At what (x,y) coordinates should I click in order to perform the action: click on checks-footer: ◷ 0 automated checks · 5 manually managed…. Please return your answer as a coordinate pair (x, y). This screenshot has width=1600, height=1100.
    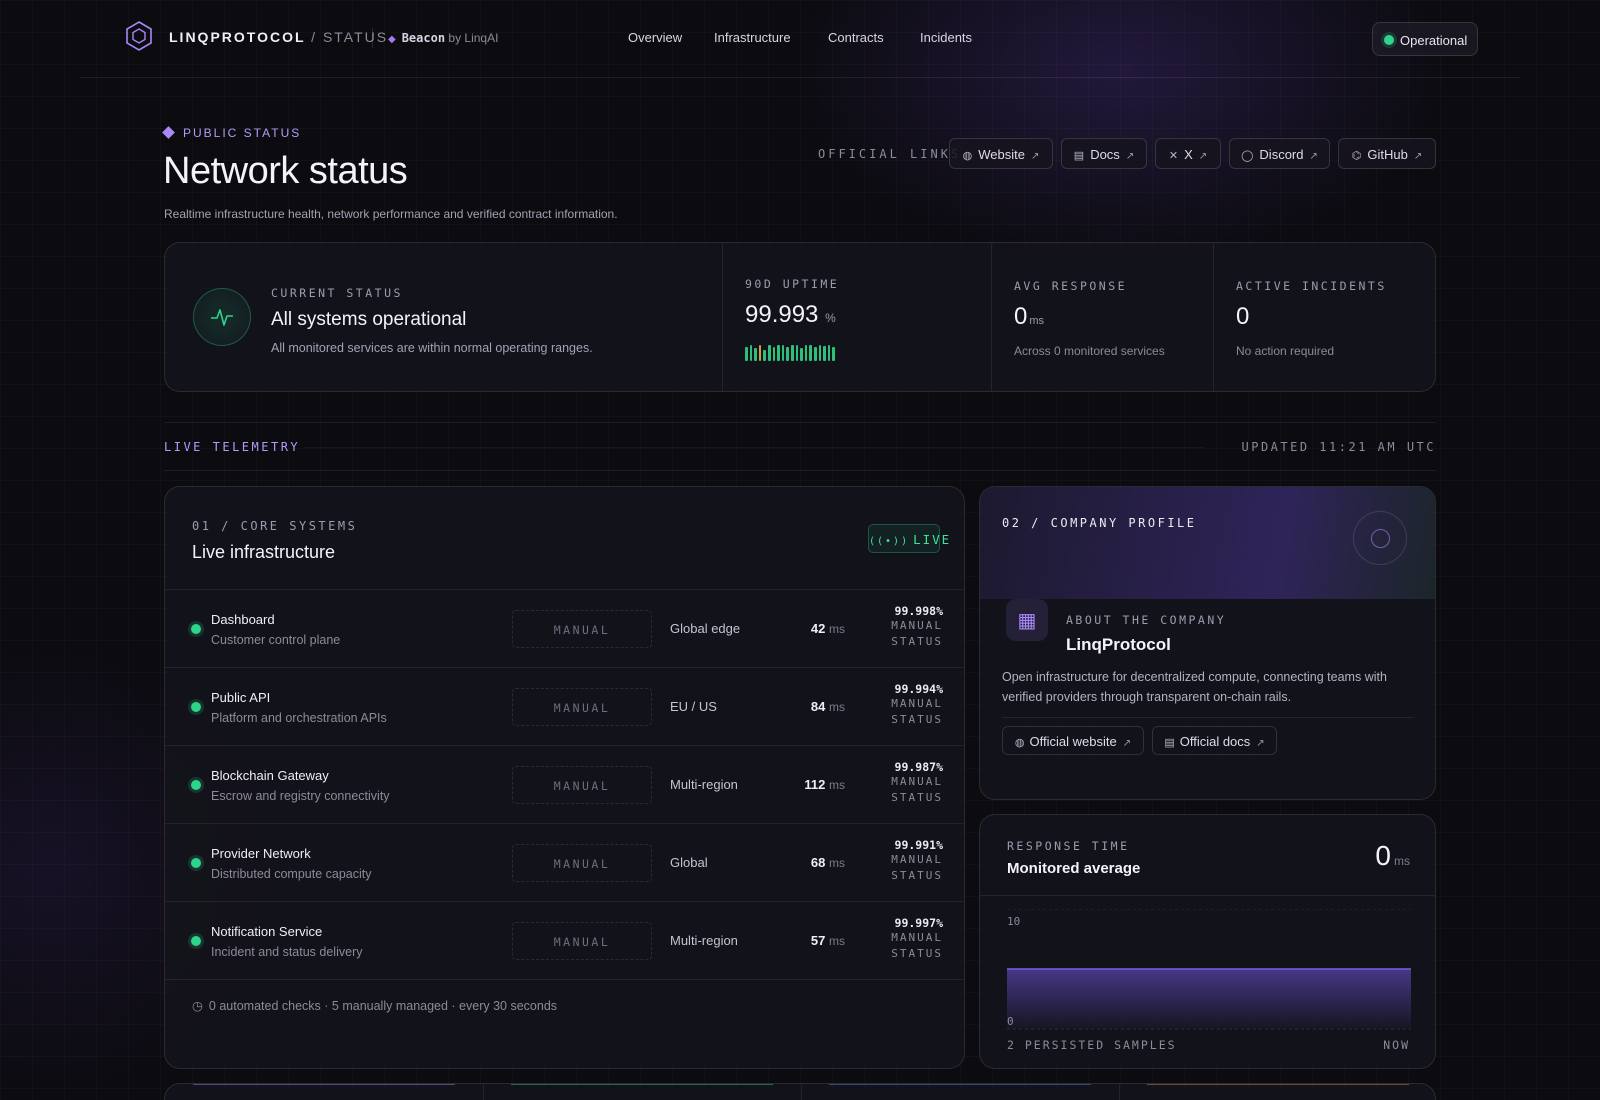
    Looking at the image, I should click on (375, 1006).